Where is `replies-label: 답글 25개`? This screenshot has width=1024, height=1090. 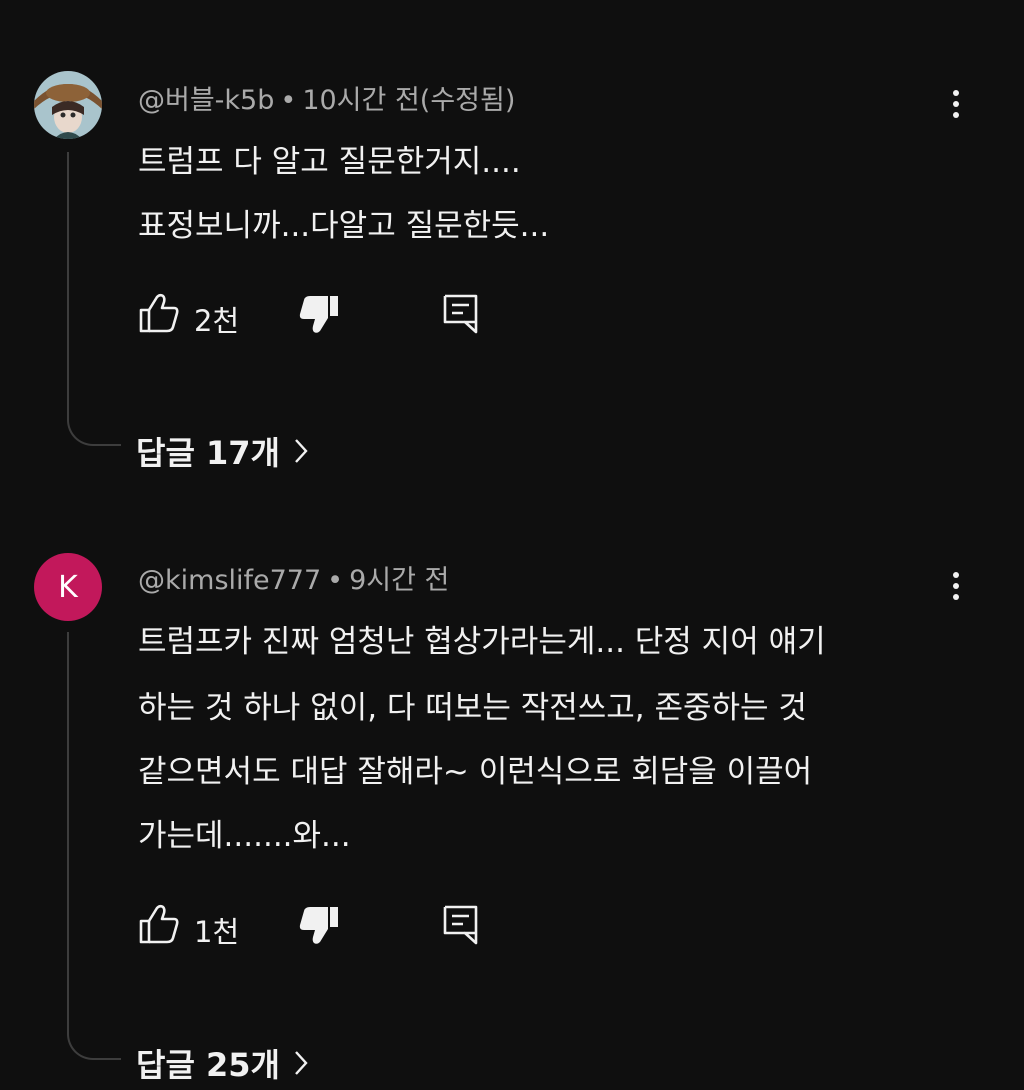
replies-label: 답글 25개 is located at coordinates (208, 1065).